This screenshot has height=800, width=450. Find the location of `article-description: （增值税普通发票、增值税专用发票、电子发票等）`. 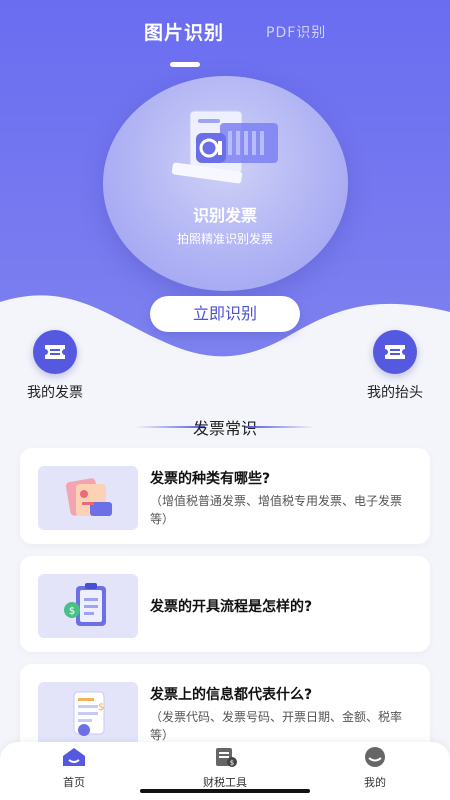

article-description: （增值税普通发票、增值税专用发票、电子发票等） is located at coordinates (276, 510).